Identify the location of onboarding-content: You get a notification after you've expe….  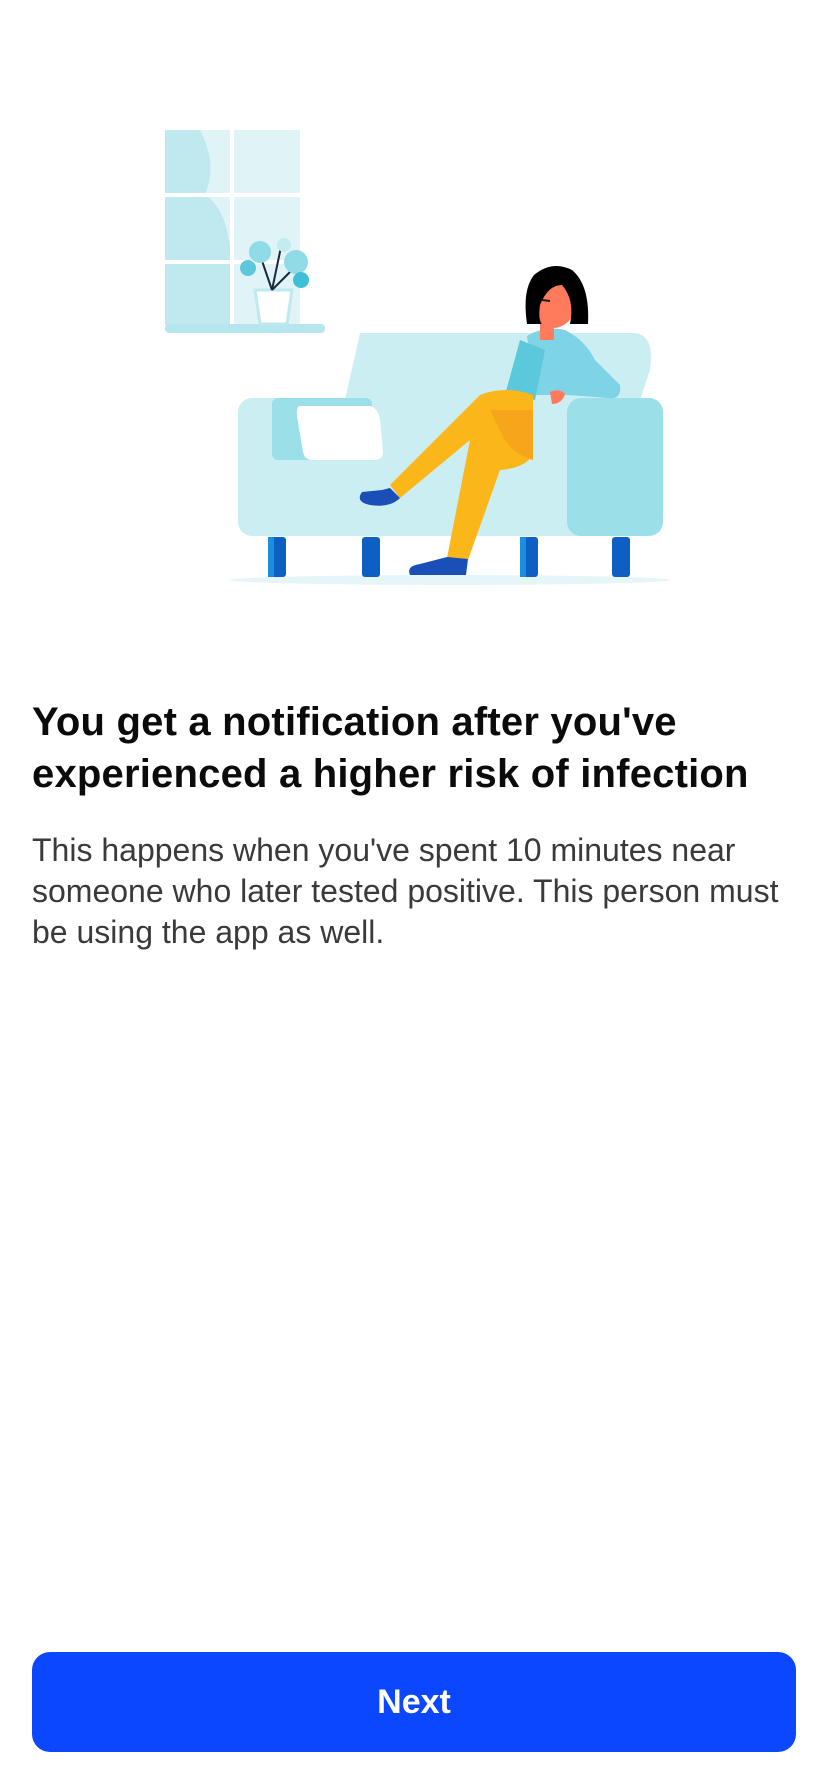
(414, 824).